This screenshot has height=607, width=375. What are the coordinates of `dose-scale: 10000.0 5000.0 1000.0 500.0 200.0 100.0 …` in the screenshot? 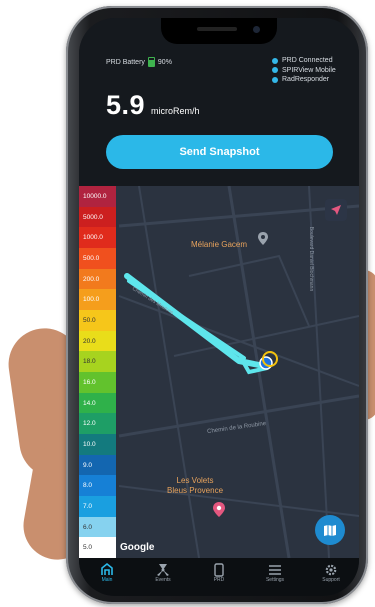 It's located at (97, 372).